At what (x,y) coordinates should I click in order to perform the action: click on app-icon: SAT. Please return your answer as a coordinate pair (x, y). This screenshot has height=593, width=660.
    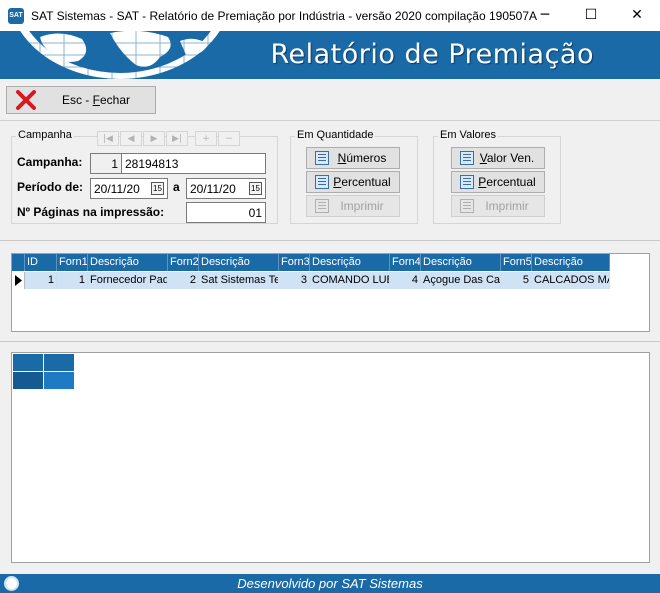
    Looking at the image, I should click on (16, 15).